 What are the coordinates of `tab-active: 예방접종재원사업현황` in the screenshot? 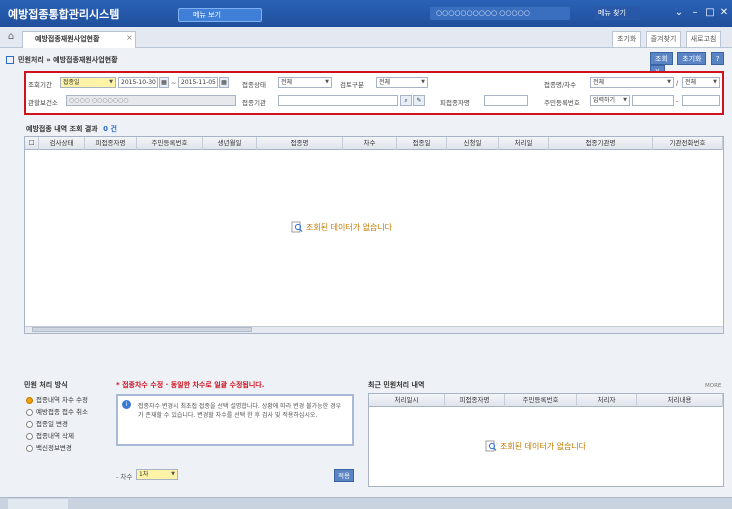 It's located at (79, 39).